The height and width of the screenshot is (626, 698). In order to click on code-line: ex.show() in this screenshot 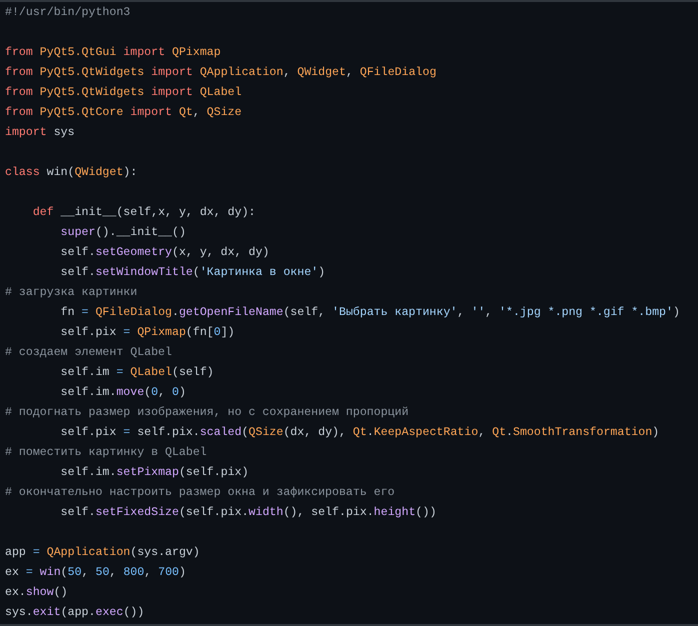, I will do `click(37, 593)`.